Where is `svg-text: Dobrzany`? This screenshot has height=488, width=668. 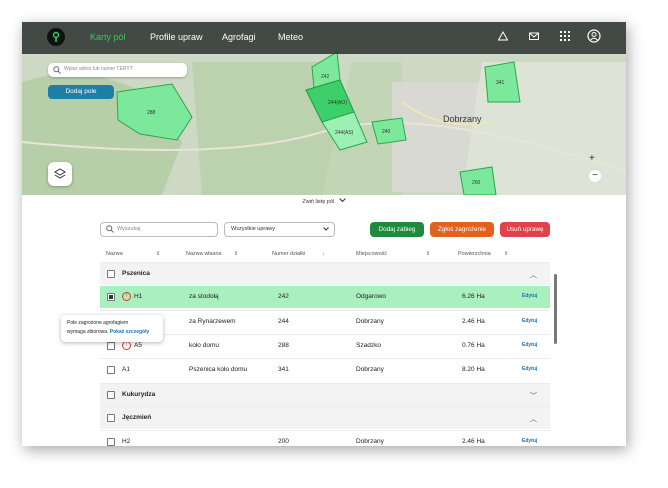
svg-text: Dobrzany is located at coordinates (462, 119).